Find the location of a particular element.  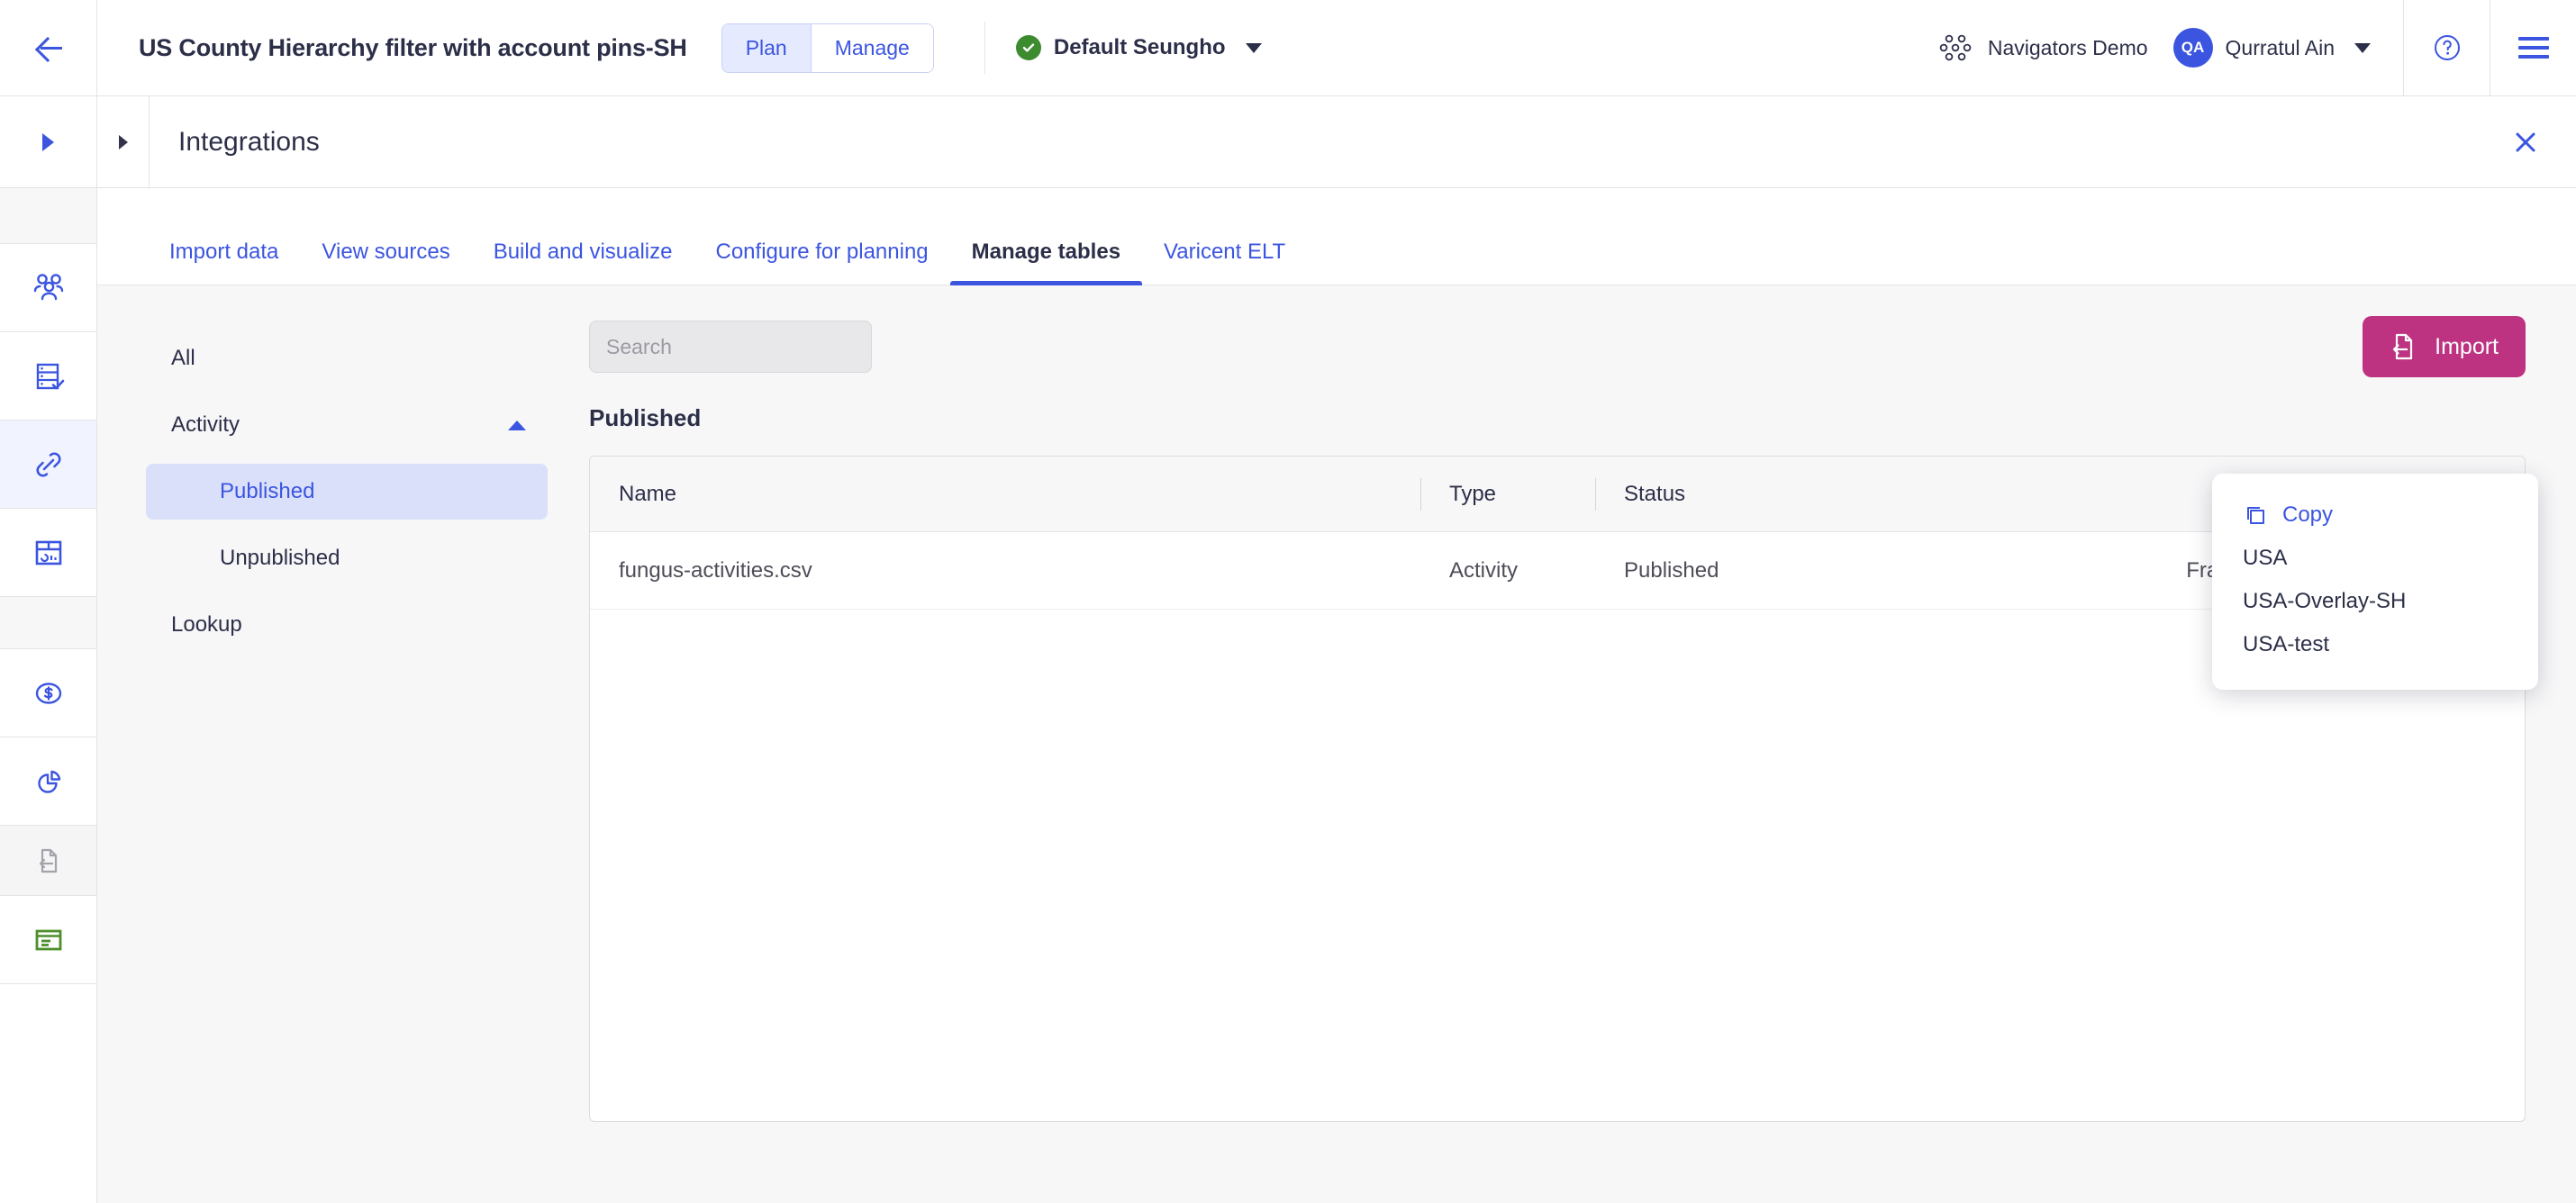

copy-icon is located at coordinates (2255, 515).